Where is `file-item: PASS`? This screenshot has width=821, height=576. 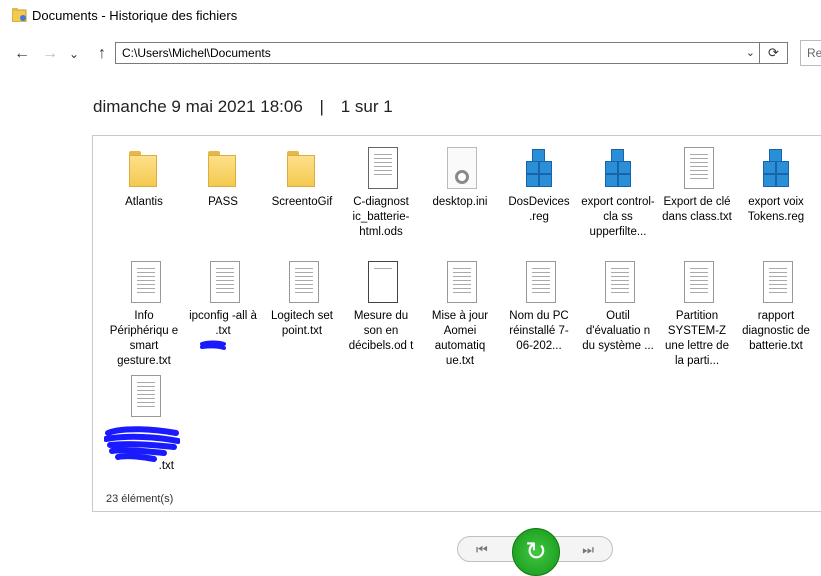
file-item: PASS is located at coordinates (223, 178).